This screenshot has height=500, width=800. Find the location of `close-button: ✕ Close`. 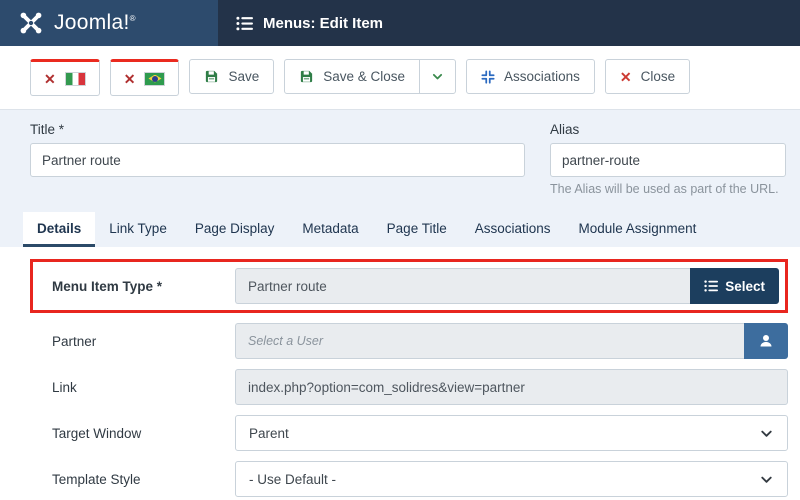

close-button: ✕ Close is located at coordinates (647, 76).